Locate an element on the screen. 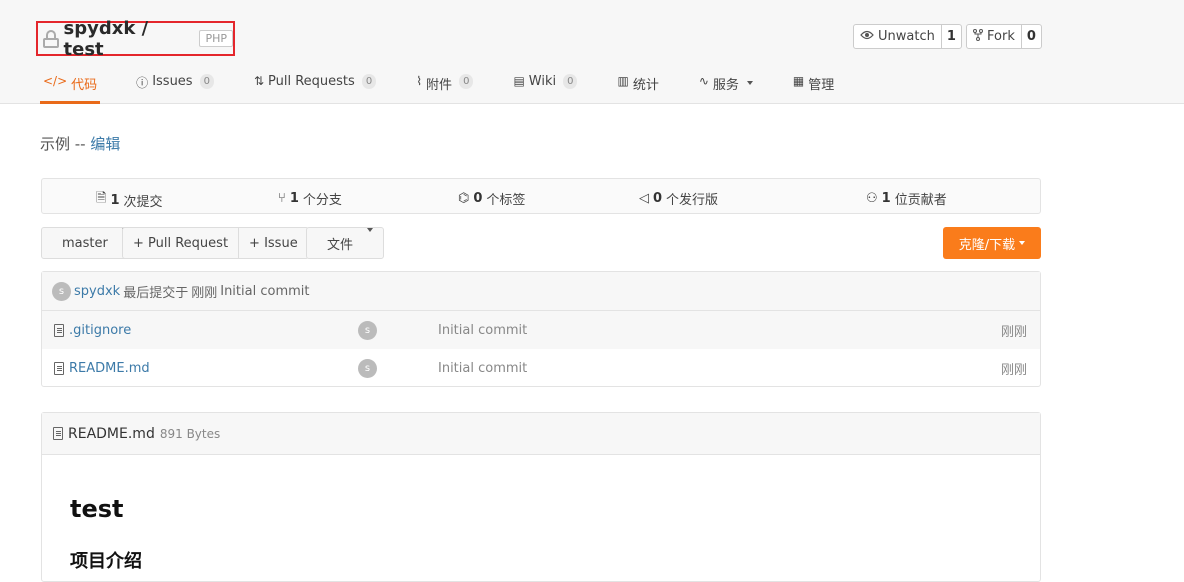  tab-label: 附件 is located at coordinates (439, 85).